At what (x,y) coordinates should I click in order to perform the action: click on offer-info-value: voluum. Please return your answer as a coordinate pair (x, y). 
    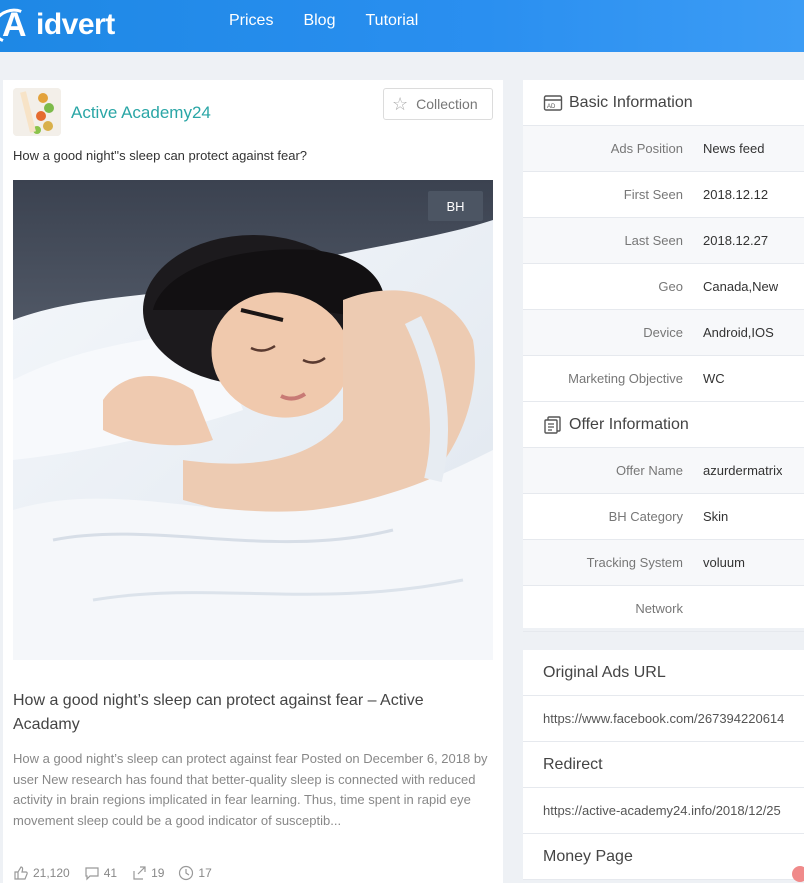
    Looking at the image, I should click on (724, 562).